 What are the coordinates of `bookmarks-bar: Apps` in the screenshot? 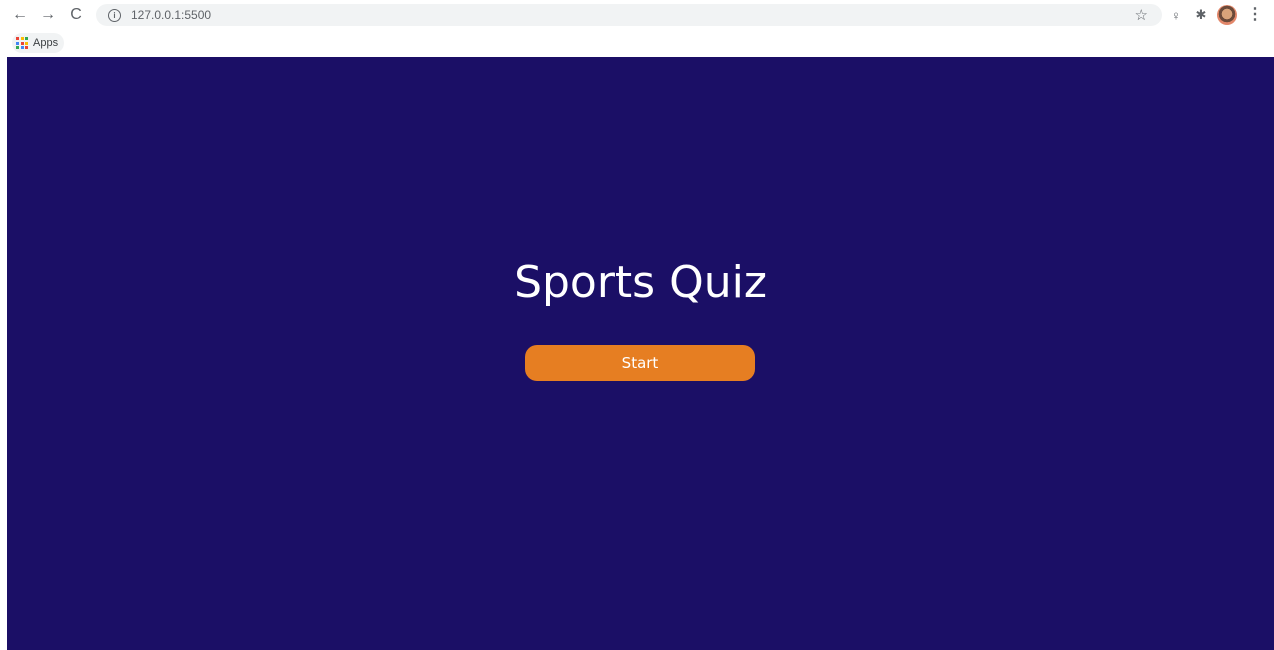 It's located at (637, 43).